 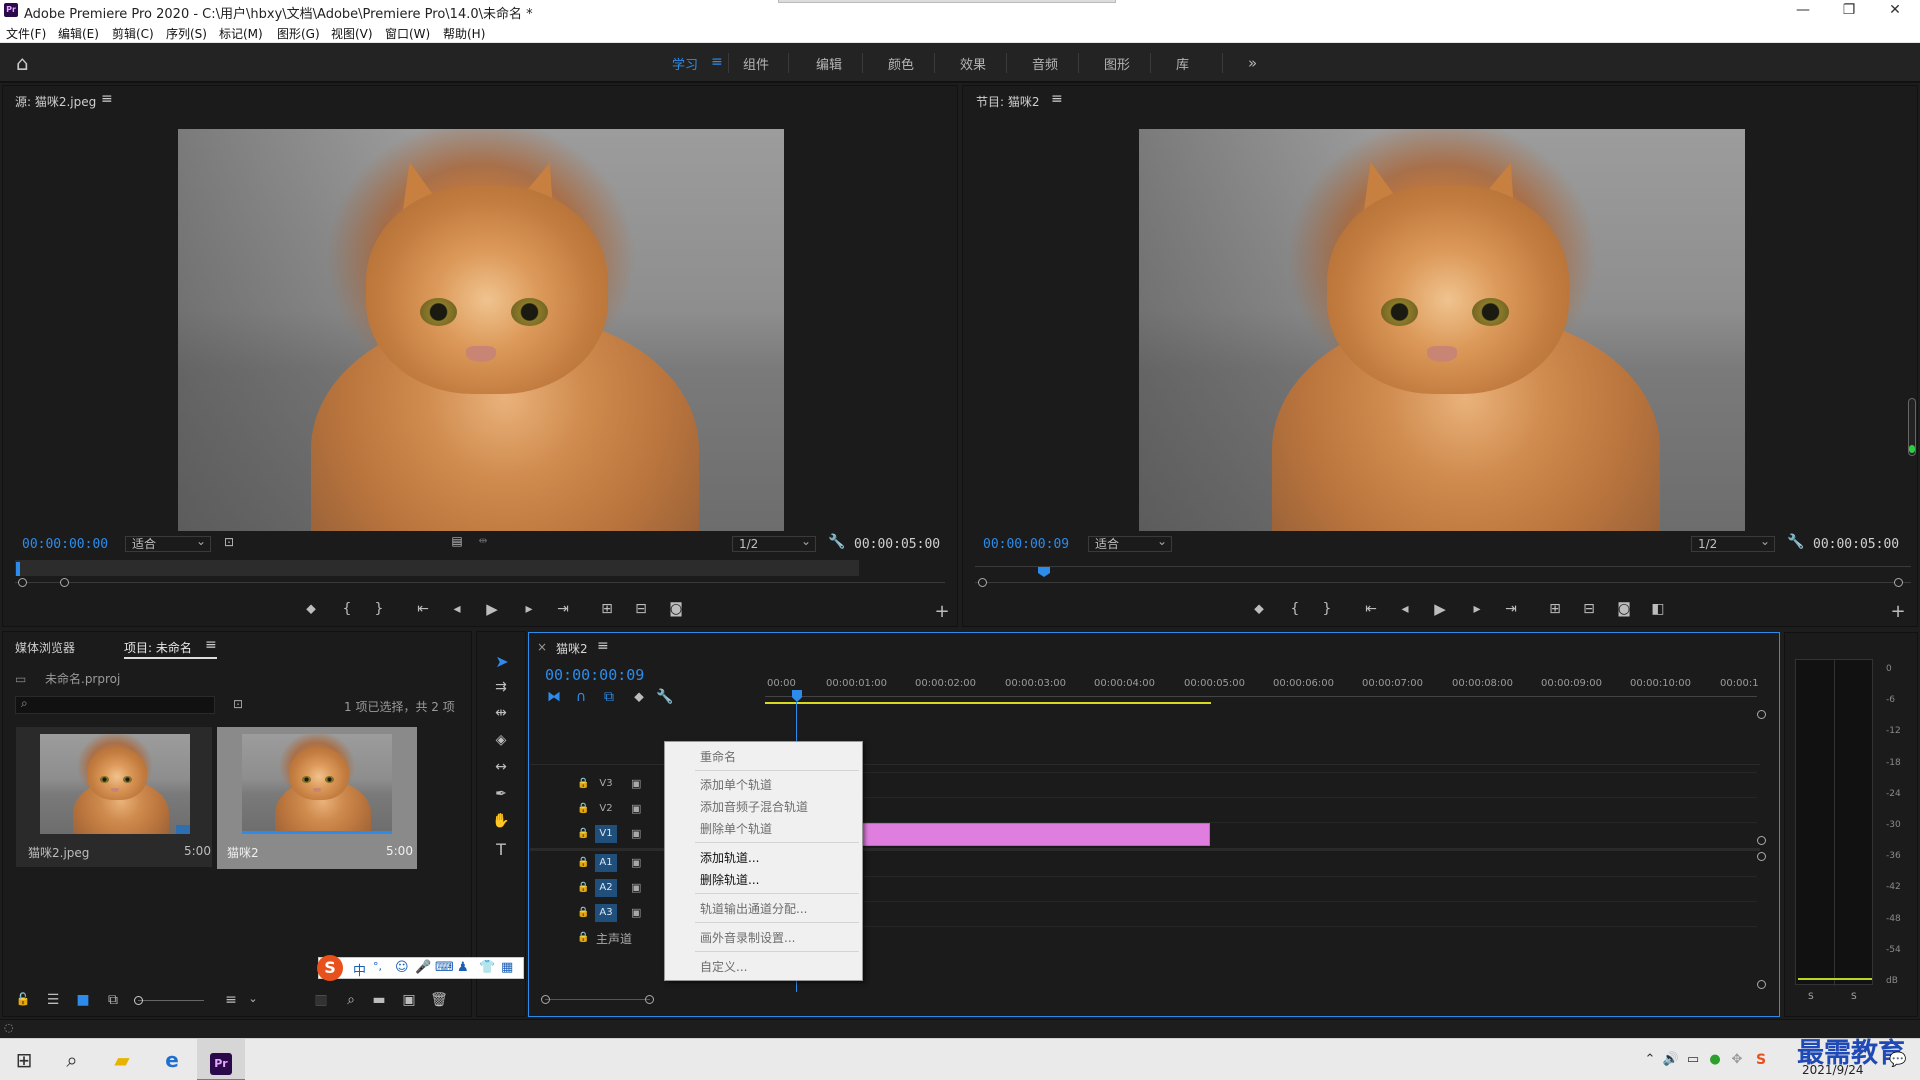 I want to click on timeline-timecode: 00:00:00:09, so click(x=594, y=675).